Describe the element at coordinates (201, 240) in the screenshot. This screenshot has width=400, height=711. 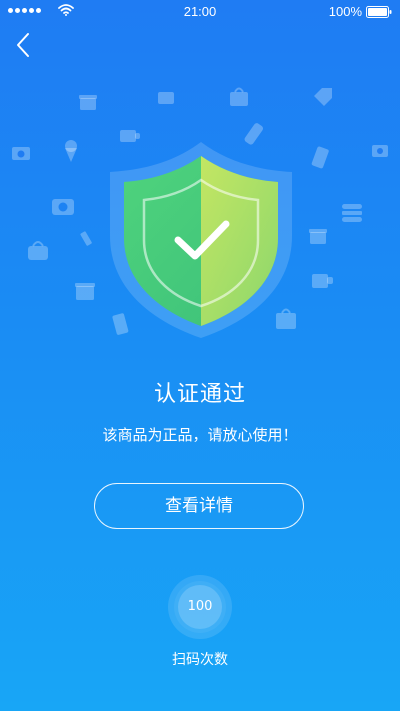
I see `shield-check-icon` at that location.